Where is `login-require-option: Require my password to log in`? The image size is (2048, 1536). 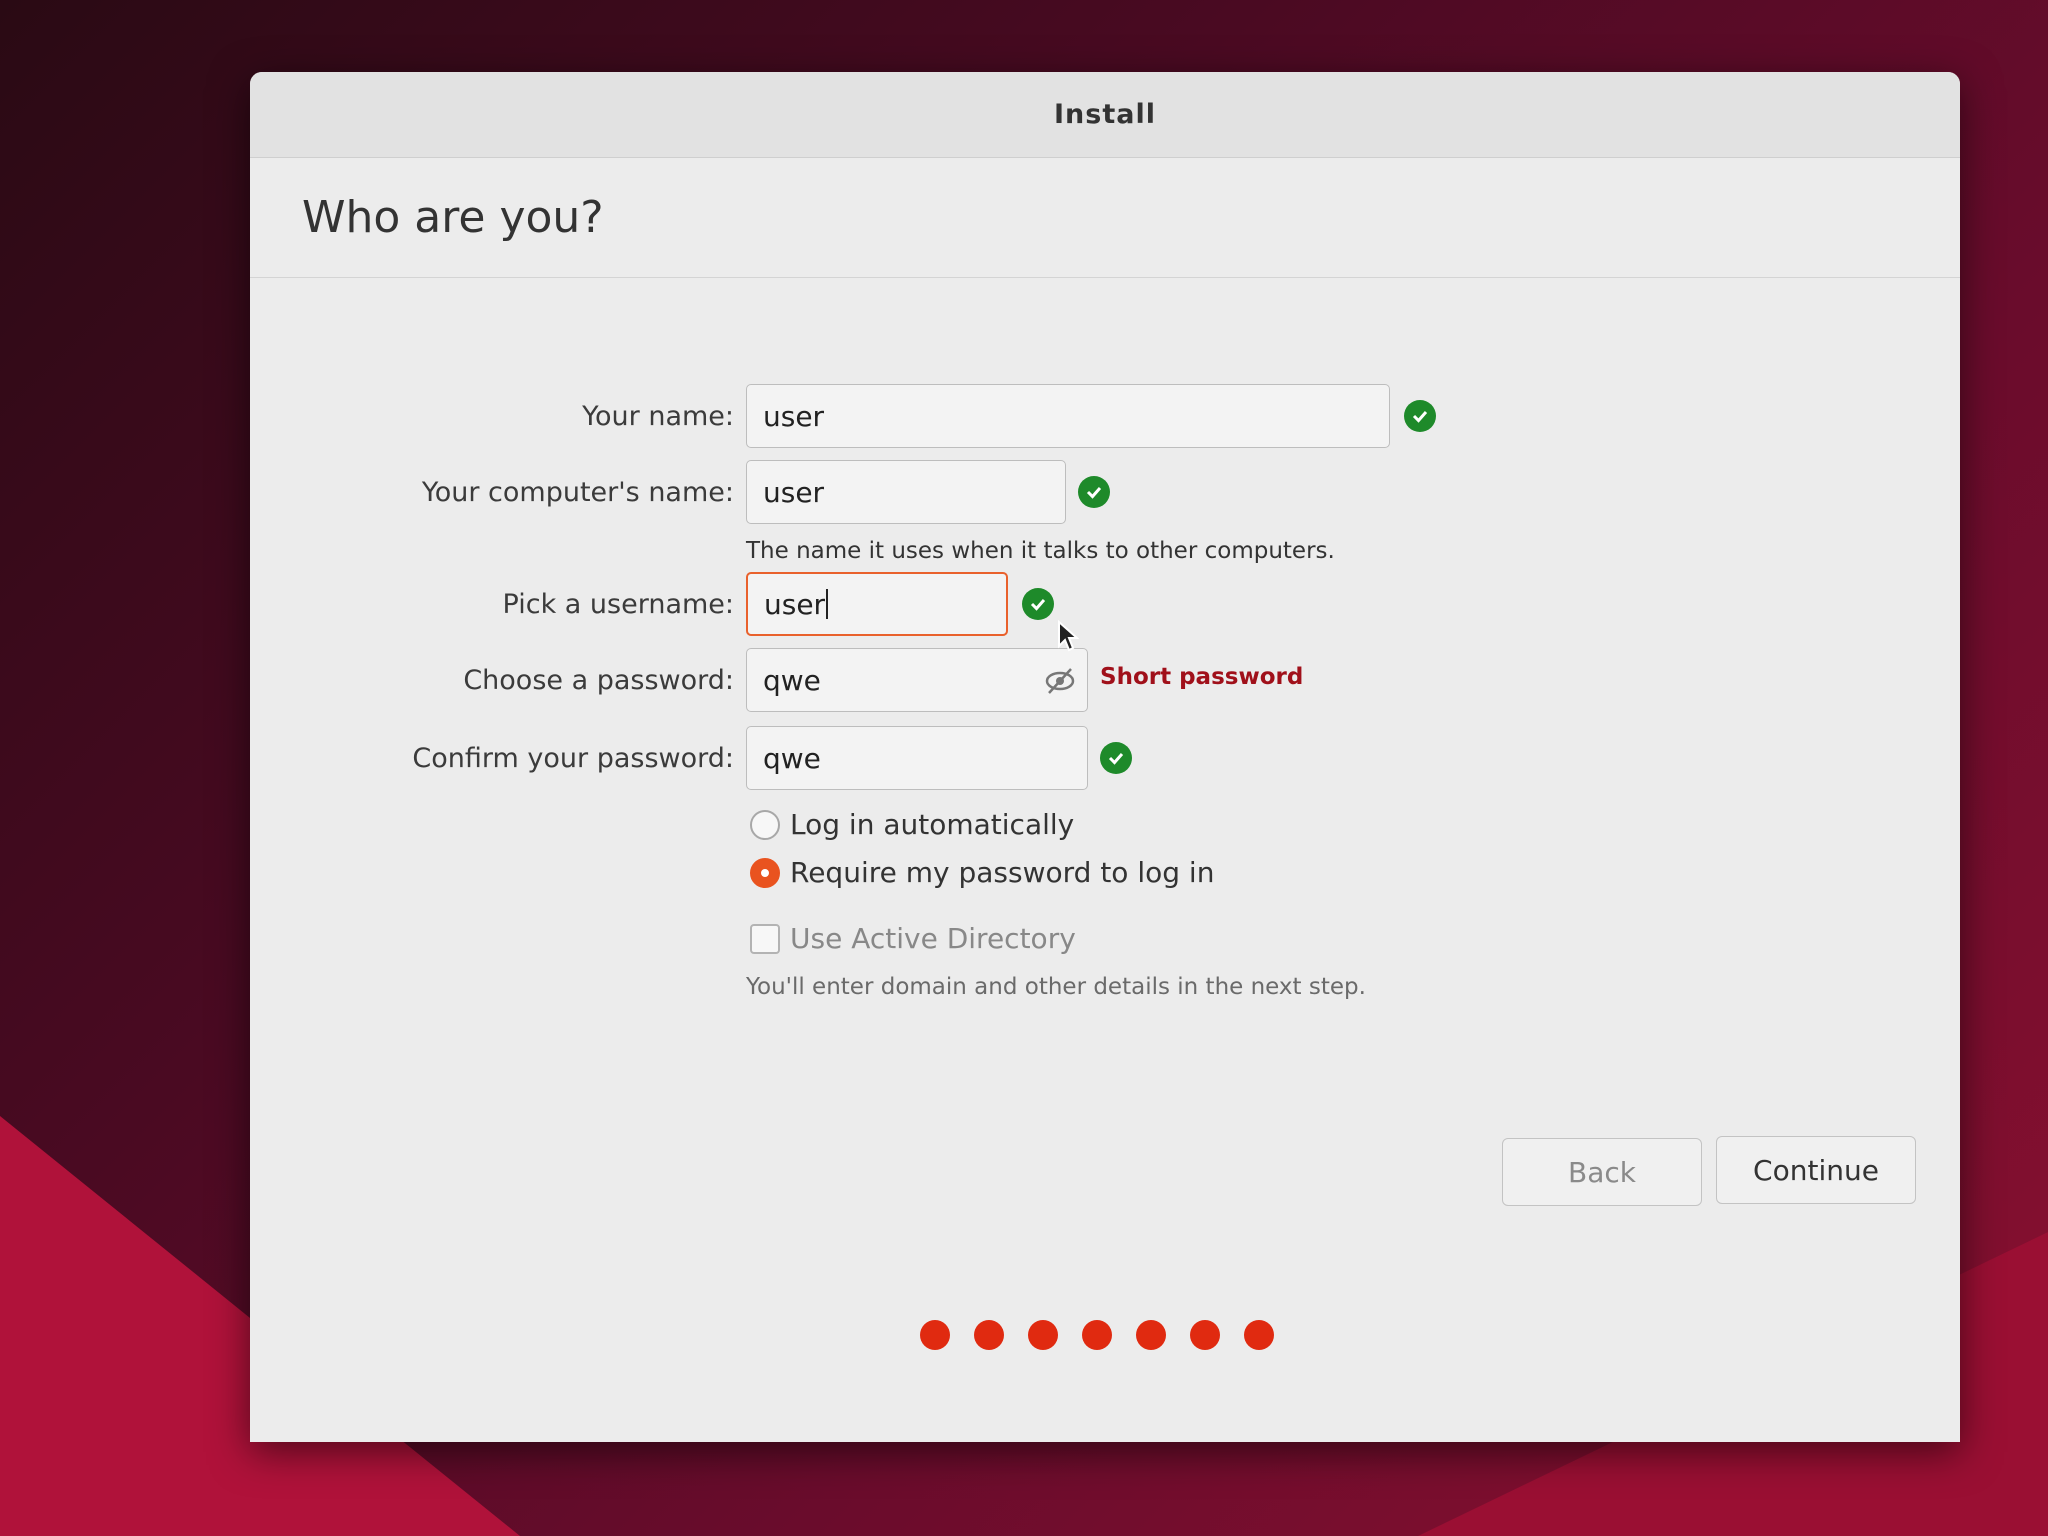 login-require-option: Require my password to log in is located at coordinates (982, 872).